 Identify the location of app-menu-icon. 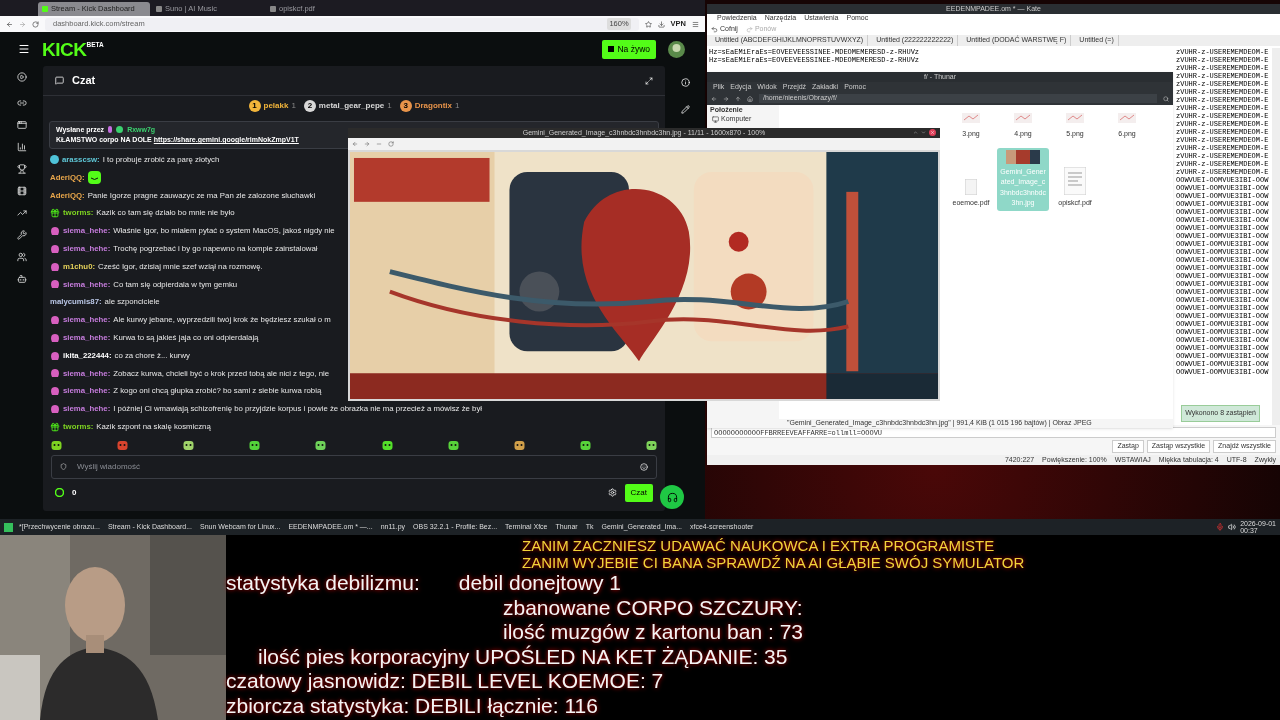
(8, 527).